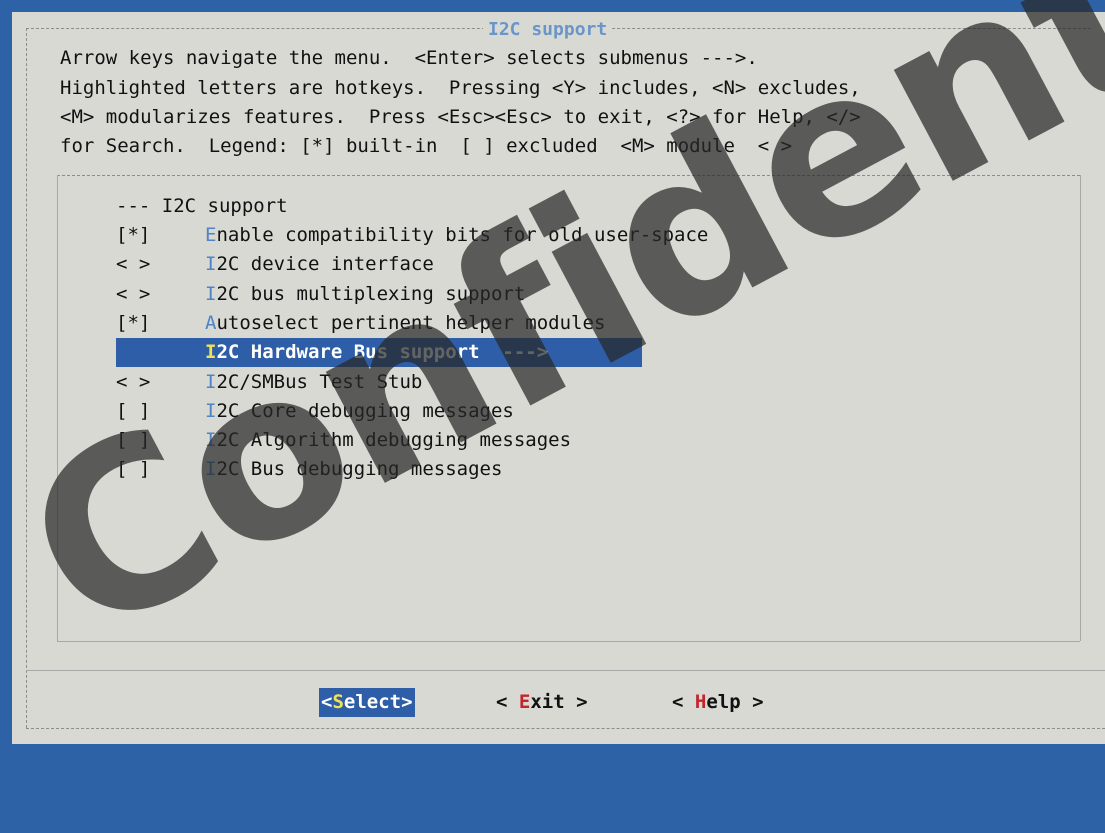  I want to click on menu-item-label: utoselect pertinent helper modules, so click(411, 323).